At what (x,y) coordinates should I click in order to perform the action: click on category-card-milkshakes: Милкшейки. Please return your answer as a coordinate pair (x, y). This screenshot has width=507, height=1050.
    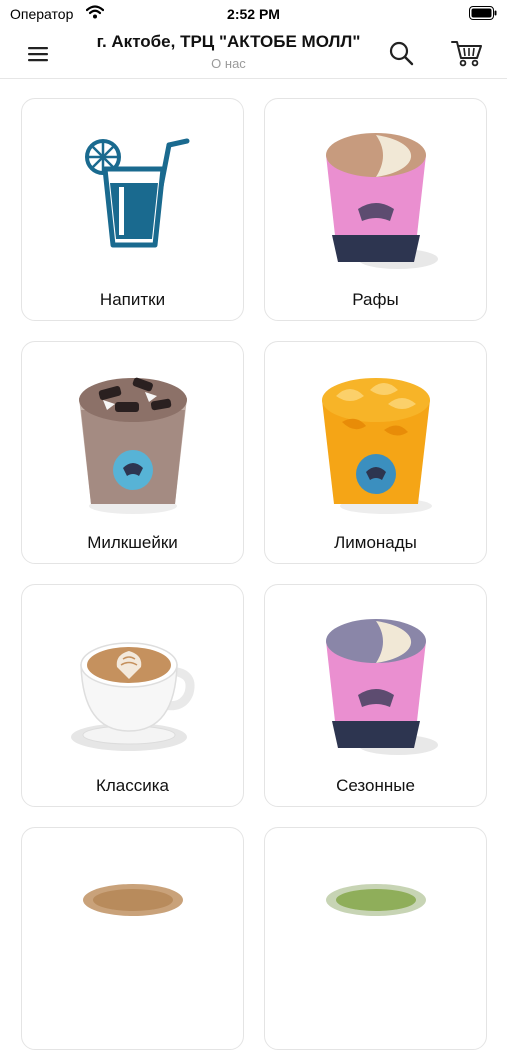
    Looking at the image, I should click on (132, 452).